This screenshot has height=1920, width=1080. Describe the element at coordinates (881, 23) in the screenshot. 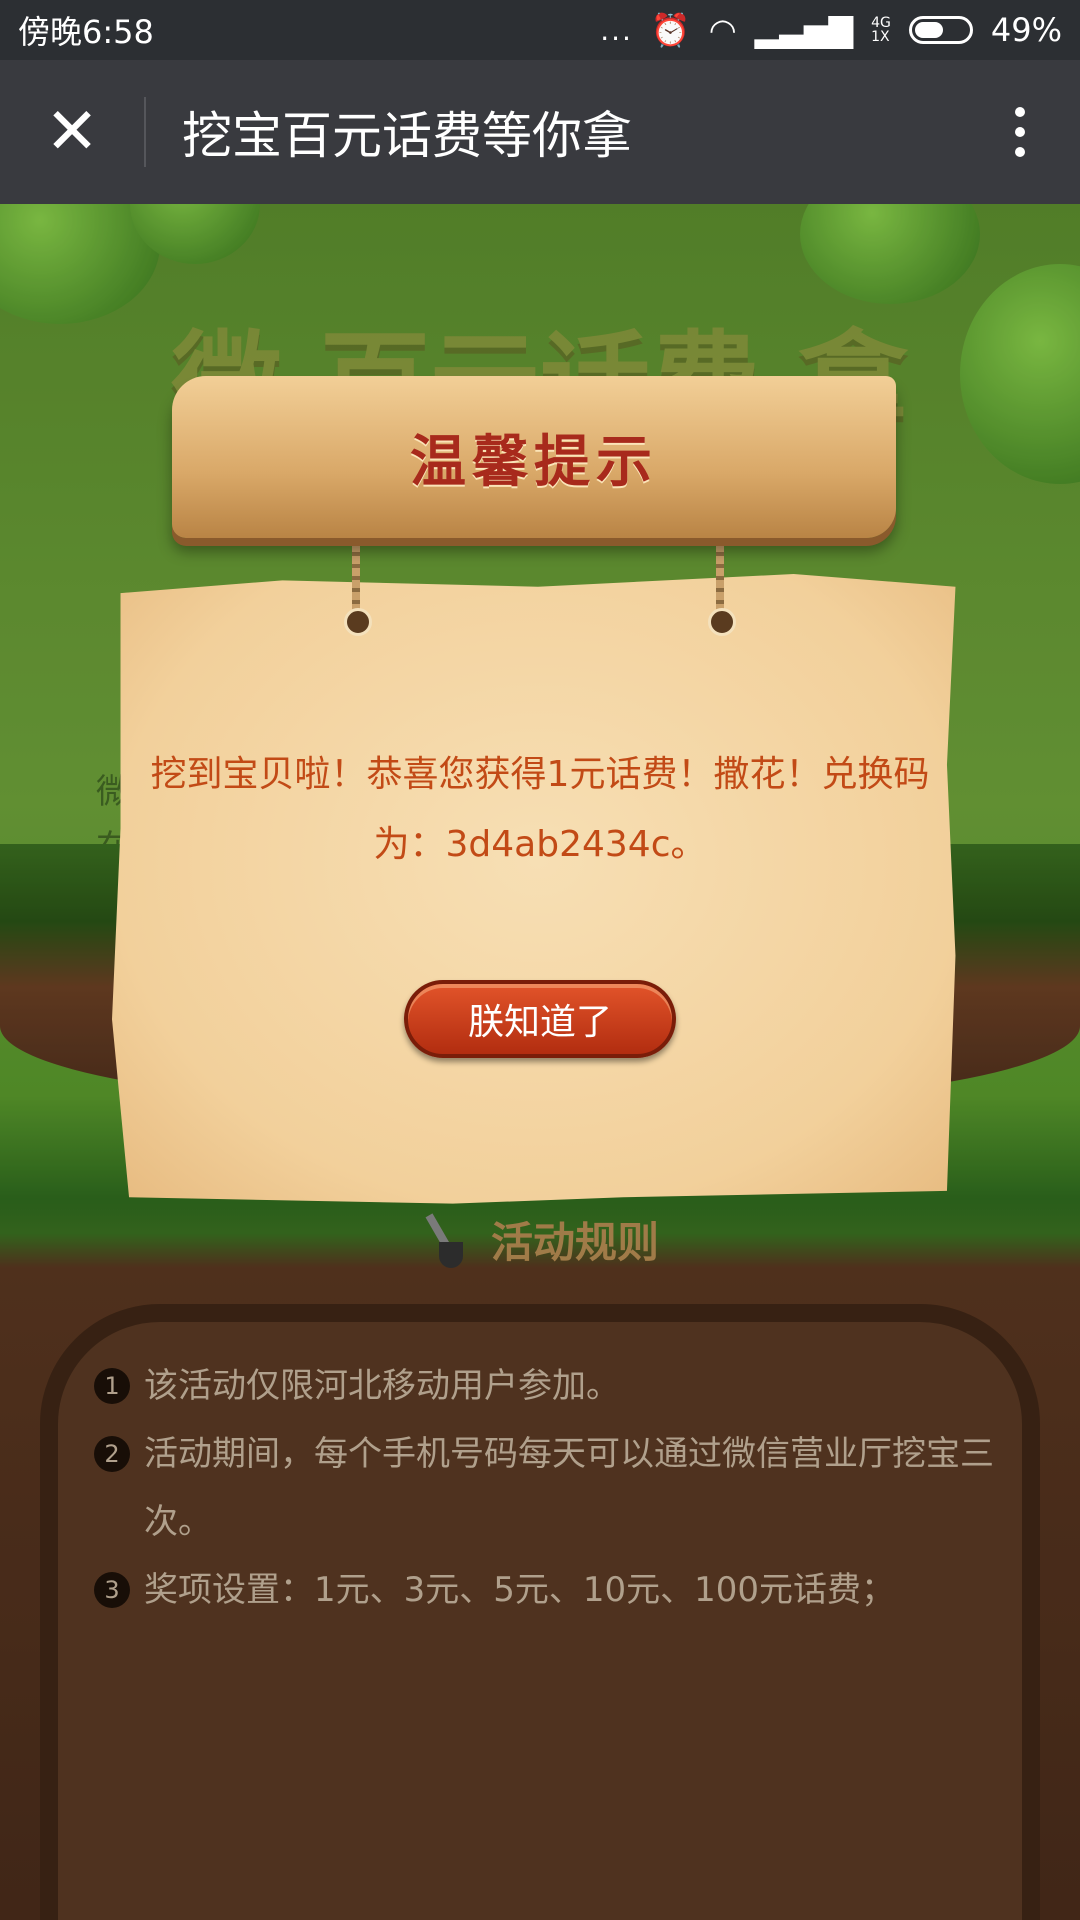

I see `network-top: 4G` at that location.